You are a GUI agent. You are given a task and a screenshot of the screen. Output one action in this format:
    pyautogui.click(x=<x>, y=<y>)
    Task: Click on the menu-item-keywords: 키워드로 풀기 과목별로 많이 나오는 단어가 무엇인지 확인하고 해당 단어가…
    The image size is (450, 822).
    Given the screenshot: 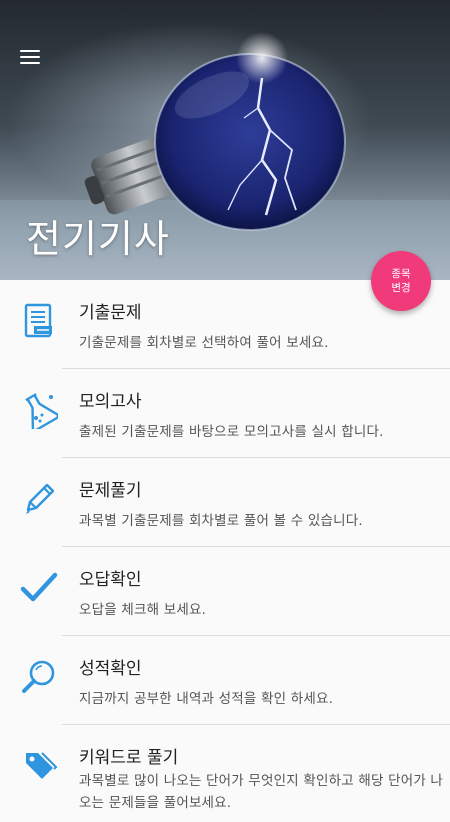 What is the action you would take?
    pyautogui.click(x=225, y=769)
    